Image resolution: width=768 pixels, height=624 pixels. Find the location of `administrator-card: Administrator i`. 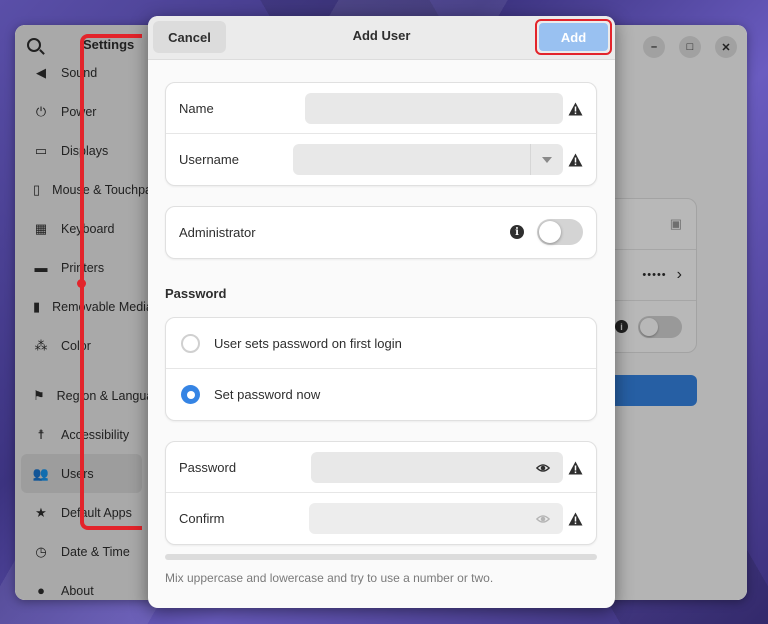

administrator-card: Administrator i is located at coordinates (381, 232).